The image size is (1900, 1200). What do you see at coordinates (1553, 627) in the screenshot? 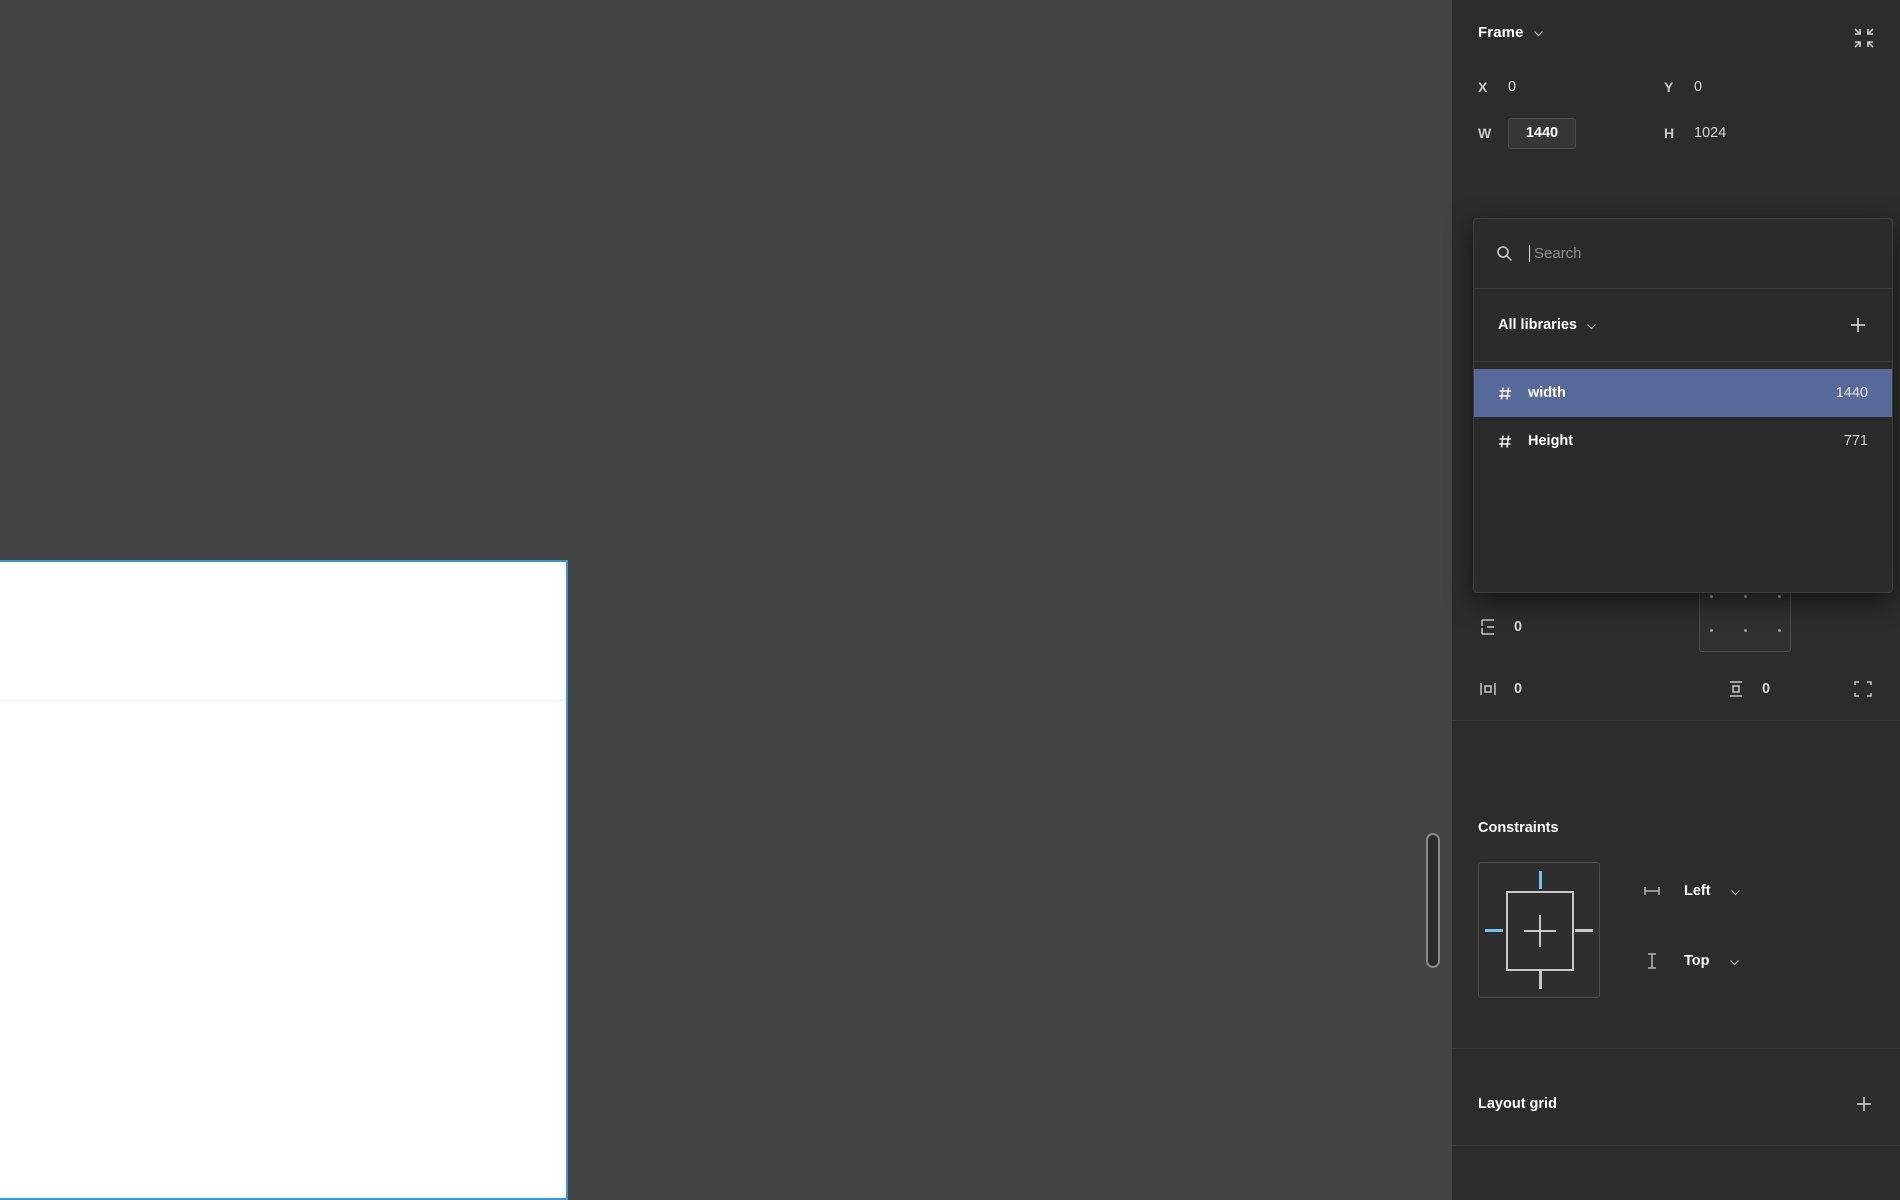
I see `vertical-padding-field: 0` at bounding box center [1553, 627].